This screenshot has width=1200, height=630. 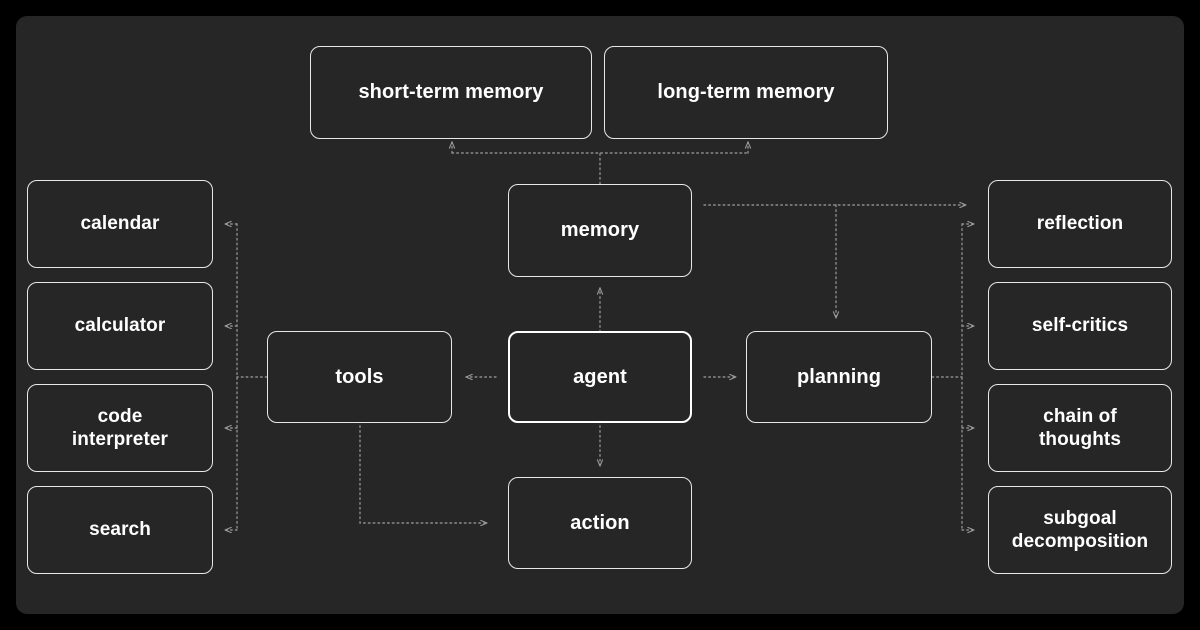 I want to click on node-search: search, so click(x=120, y=530).